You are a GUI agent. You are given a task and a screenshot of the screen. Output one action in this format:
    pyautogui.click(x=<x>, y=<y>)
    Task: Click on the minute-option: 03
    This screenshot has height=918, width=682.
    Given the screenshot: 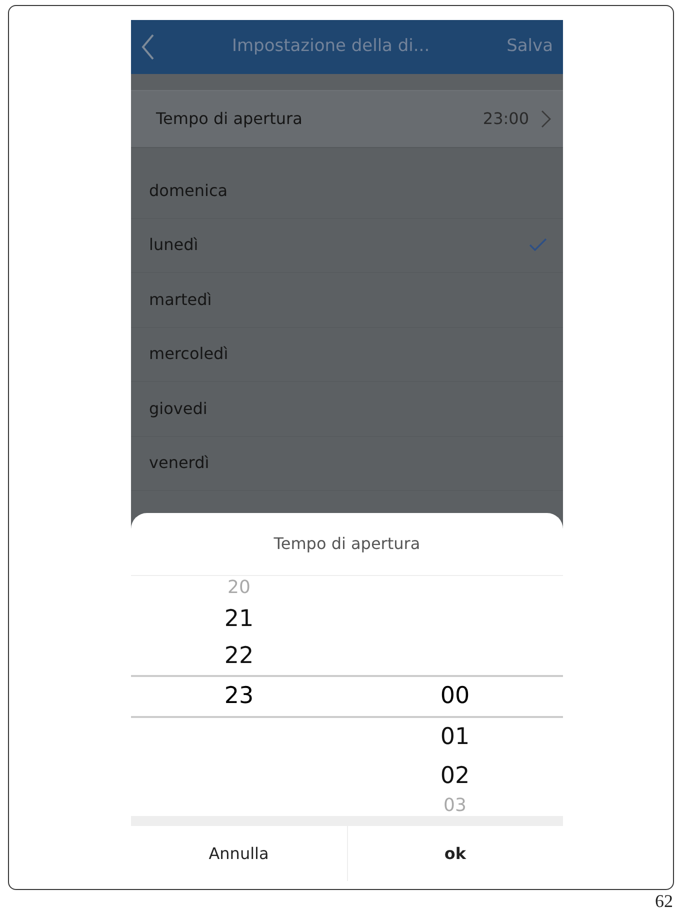 What is the action you would take?
    pyautogui.click(x=455, y=805)
    